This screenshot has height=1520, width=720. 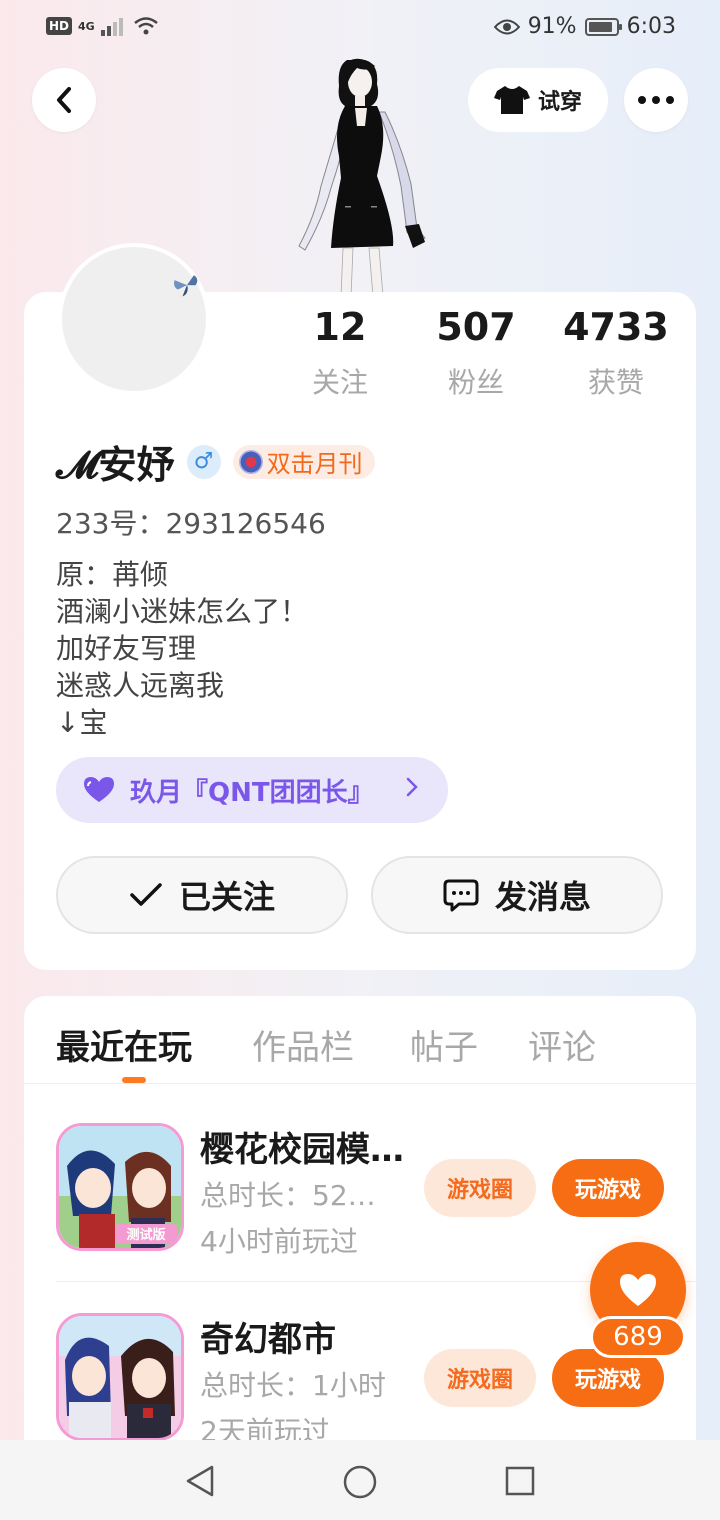 I want to click on stat-followers-label: 粉丝, so click(x=475, y=382).